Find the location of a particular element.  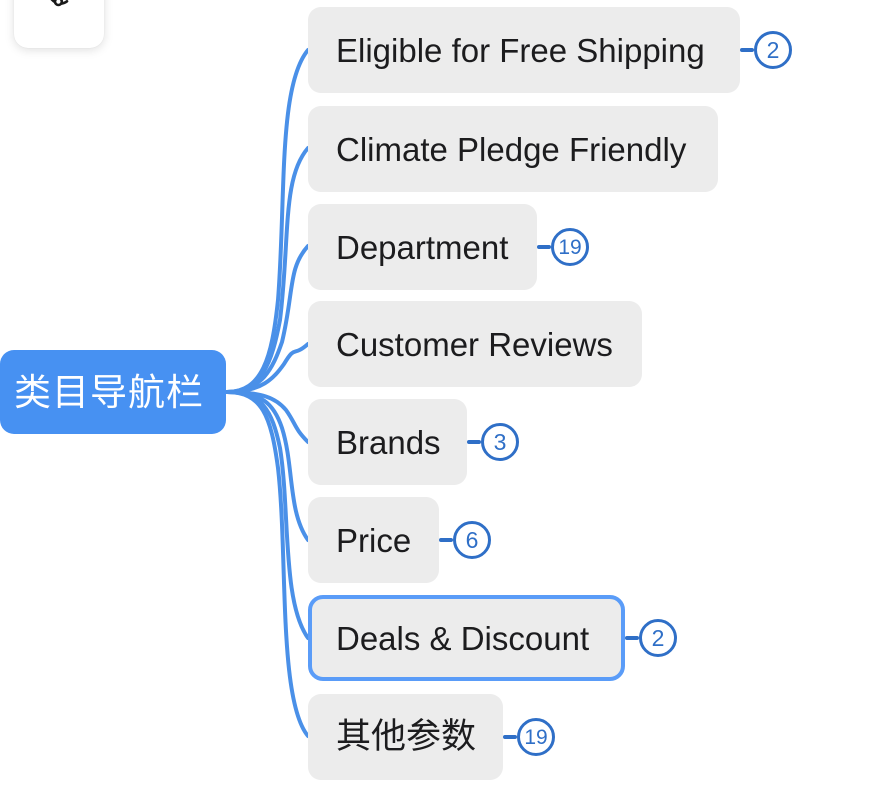

branch-node-other-parameters: 其他参数 is located at coordinates (405, 737).